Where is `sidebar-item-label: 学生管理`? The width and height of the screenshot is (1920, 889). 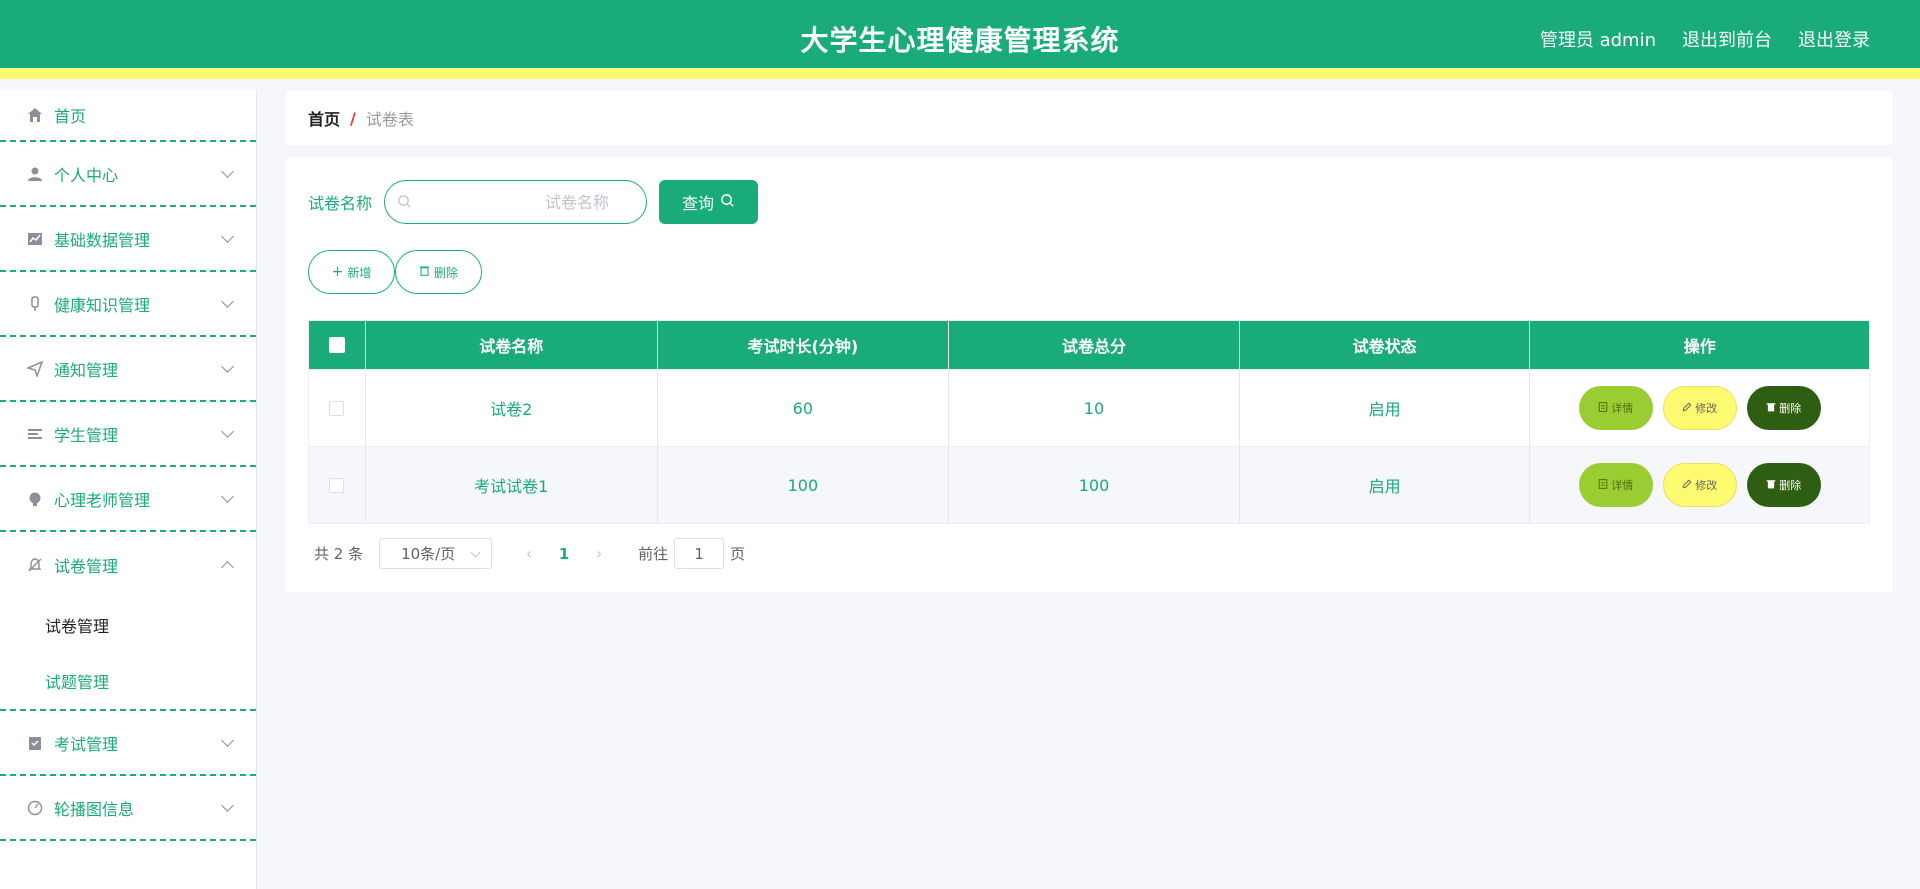 sidebar-item-label: 学生管理 is located at coordinates (86, 435).